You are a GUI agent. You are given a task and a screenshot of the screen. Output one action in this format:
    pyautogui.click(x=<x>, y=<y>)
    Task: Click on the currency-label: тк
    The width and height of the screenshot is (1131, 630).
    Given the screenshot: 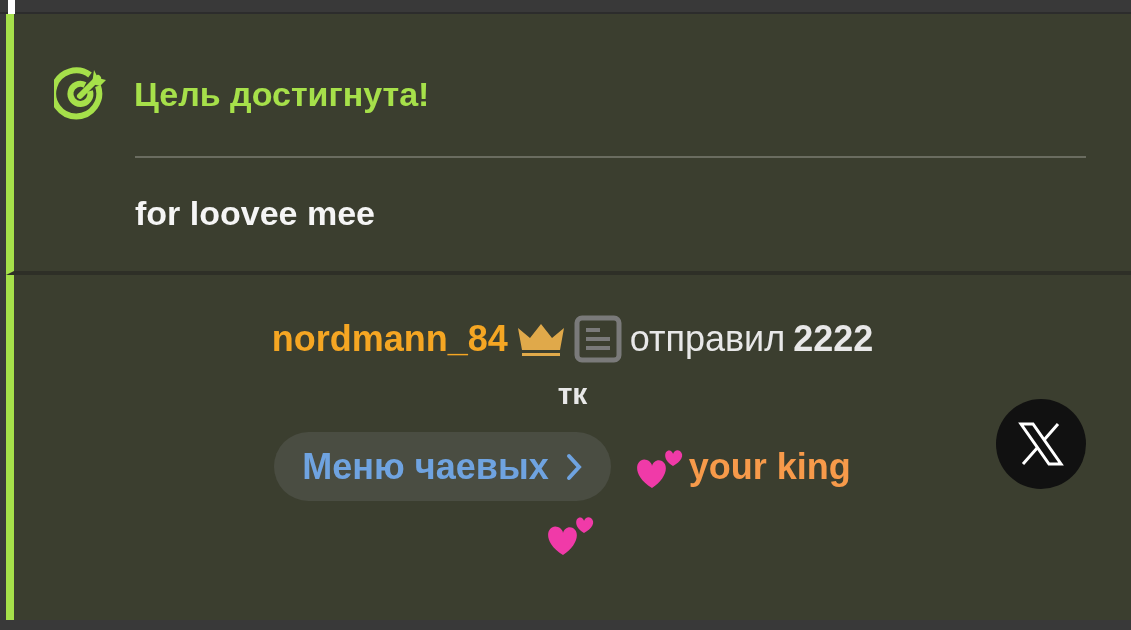 What is the action you would take?
    pyautogui.click(x=572, y=394)
    